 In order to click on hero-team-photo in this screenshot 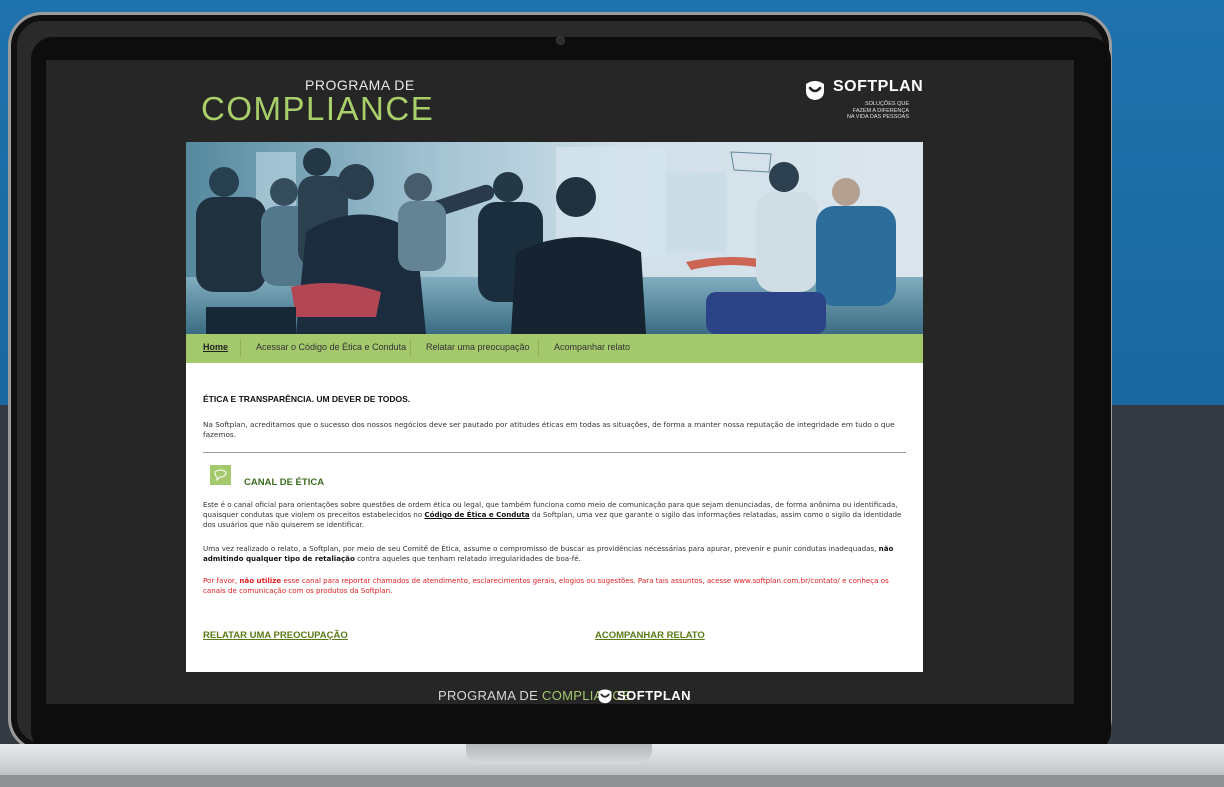, I will do `click(554, 238)`.